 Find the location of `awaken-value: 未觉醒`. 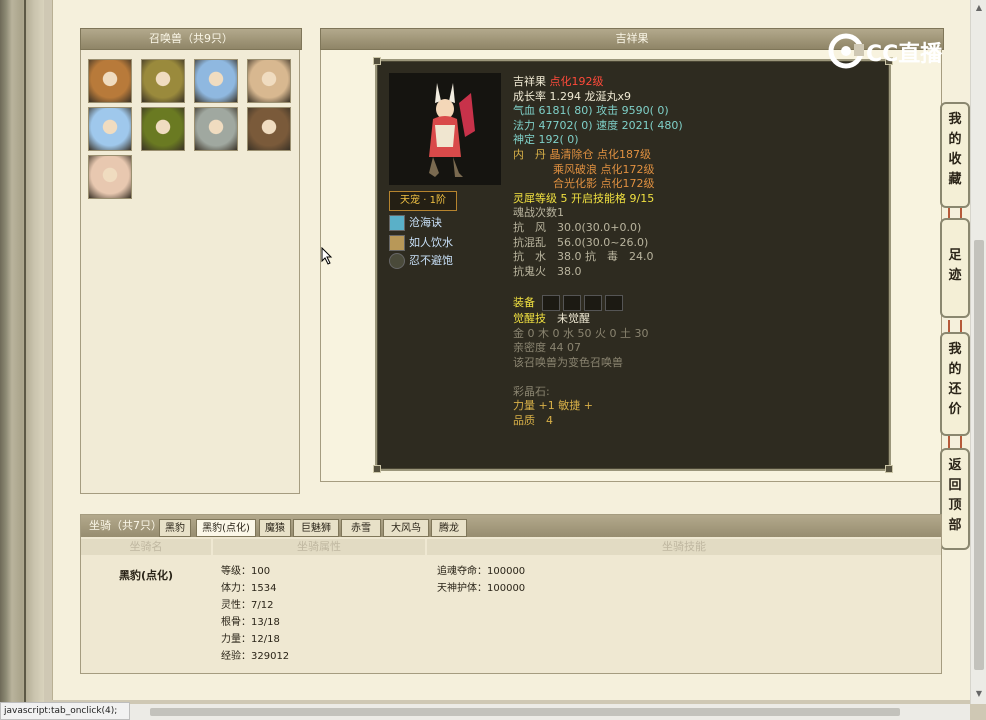

awaken-value: 未觉醒 is located at coordinates (573, 318).